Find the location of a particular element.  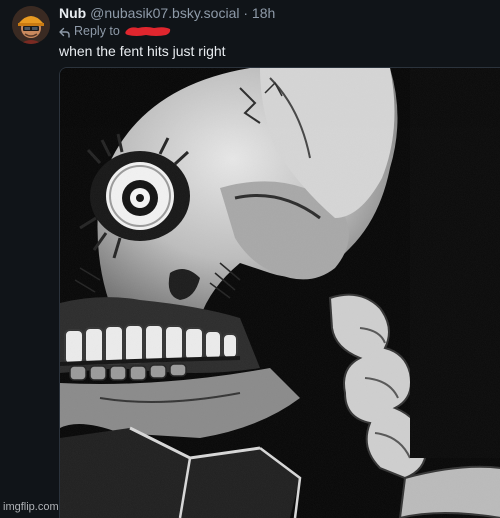

timestamp: 18h is located at coordinates (263, 13).